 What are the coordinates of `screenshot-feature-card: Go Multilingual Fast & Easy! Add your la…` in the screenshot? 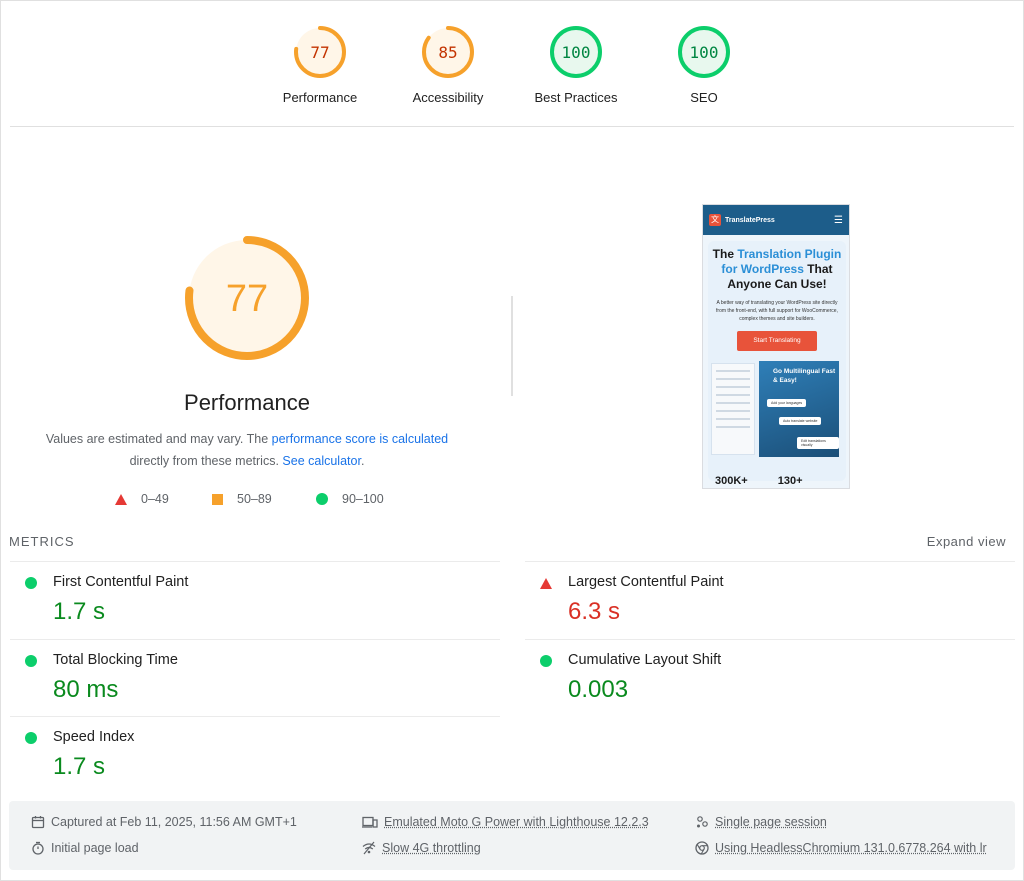 It's located at (799, 409).